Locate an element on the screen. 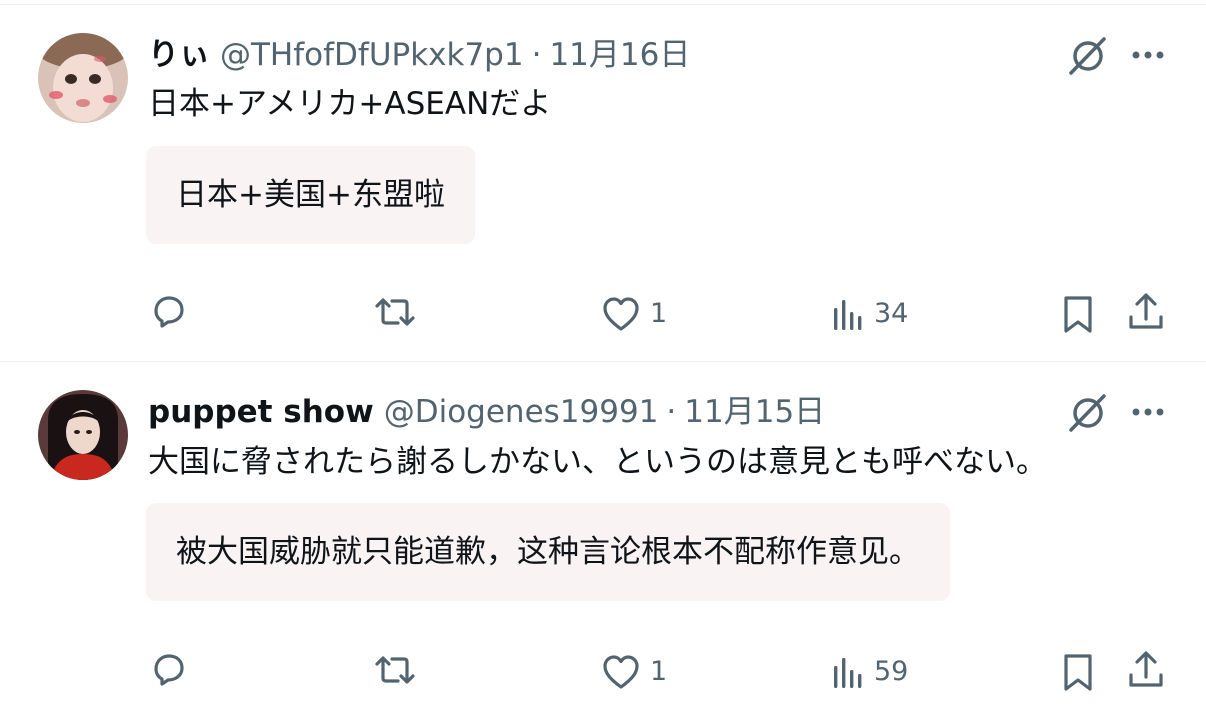 The width and height of the screenshot is (1206, 715). author-name: りぃ is located at coordinates (179, 55).